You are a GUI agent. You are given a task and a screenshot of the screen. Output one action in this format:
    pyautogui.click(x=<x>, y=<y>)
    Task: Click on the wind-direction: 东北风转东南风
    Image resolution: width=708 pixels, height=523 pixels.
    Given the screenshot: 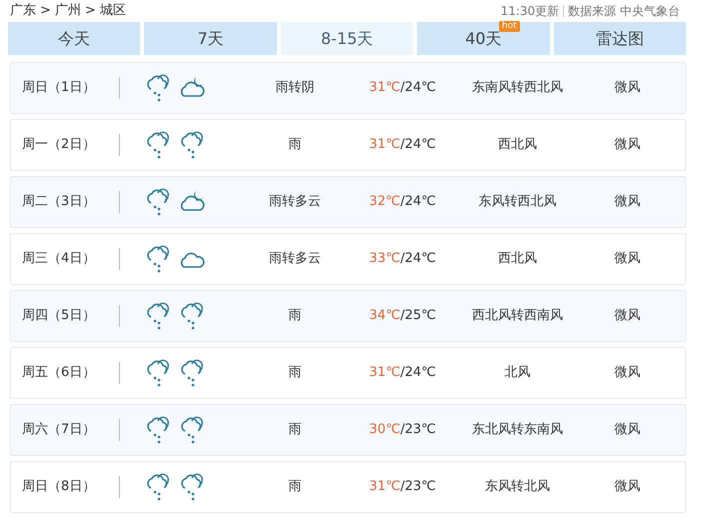 What is the action you would take?
    pyautogui.click(x=517, y=430)
    